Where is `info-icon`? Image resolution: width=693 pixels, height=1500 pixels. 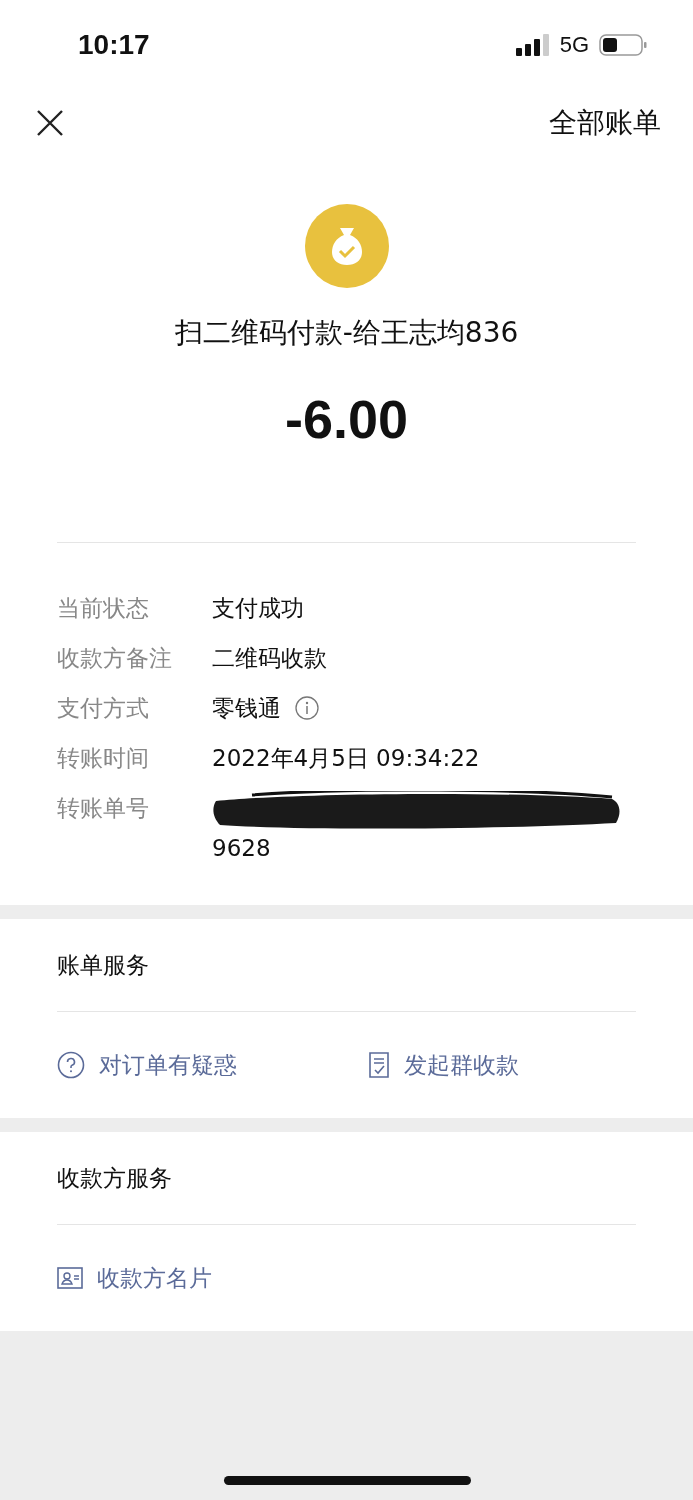
info-icon is located at coordinates (307, 708).